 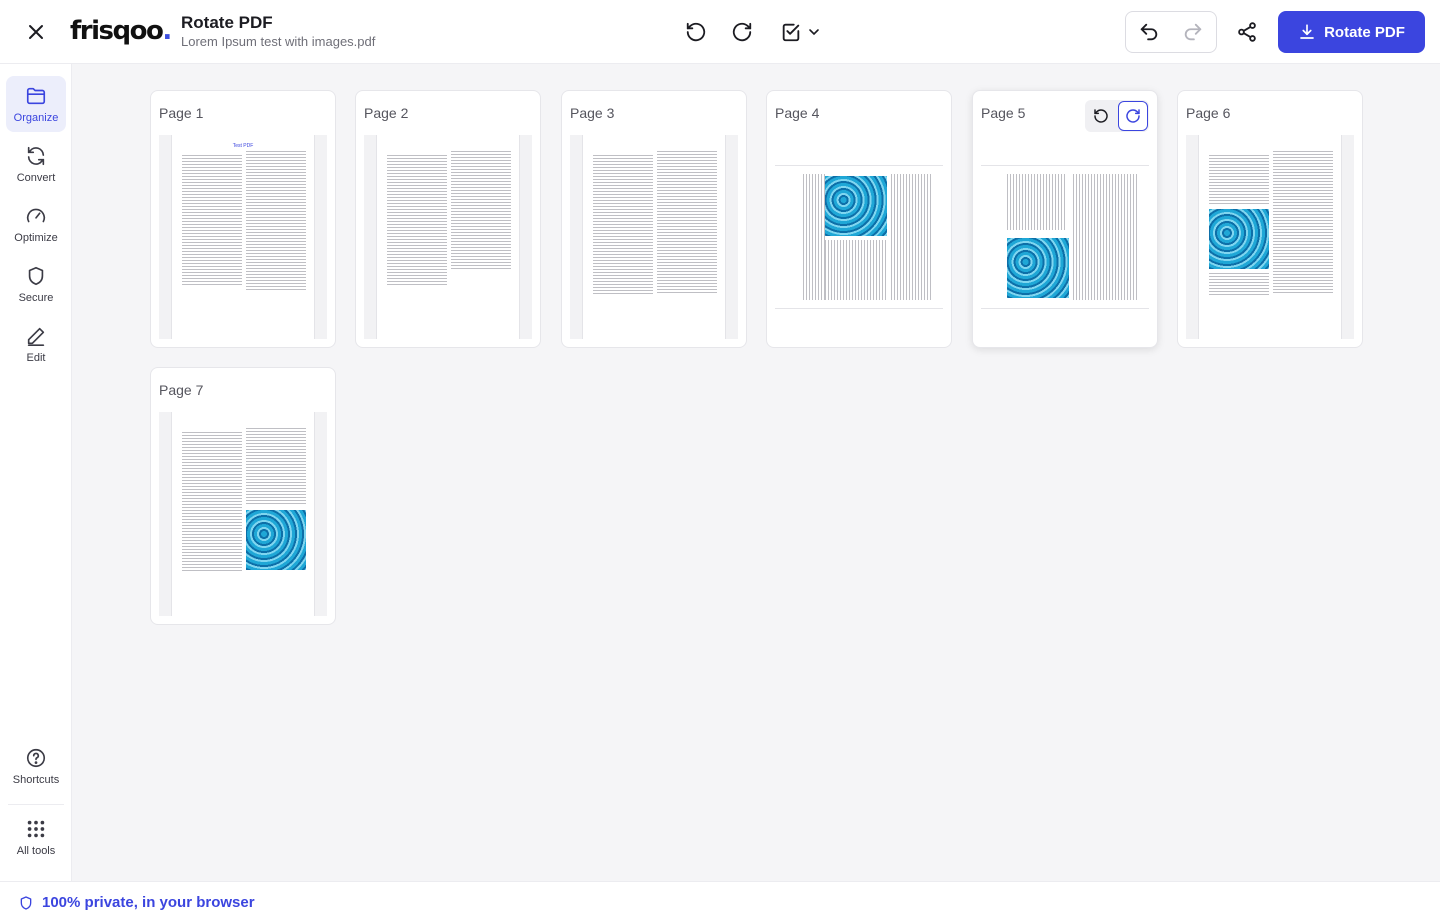 I want to click on undo-button, so click(x=1149, y=32).